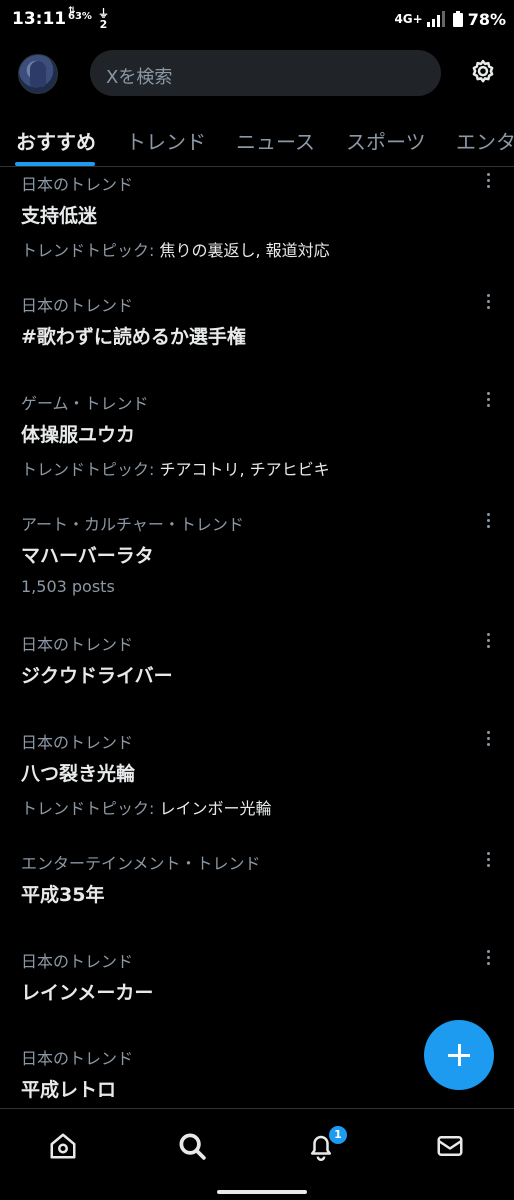  I want to click on gear-icon, so click(483, 73).